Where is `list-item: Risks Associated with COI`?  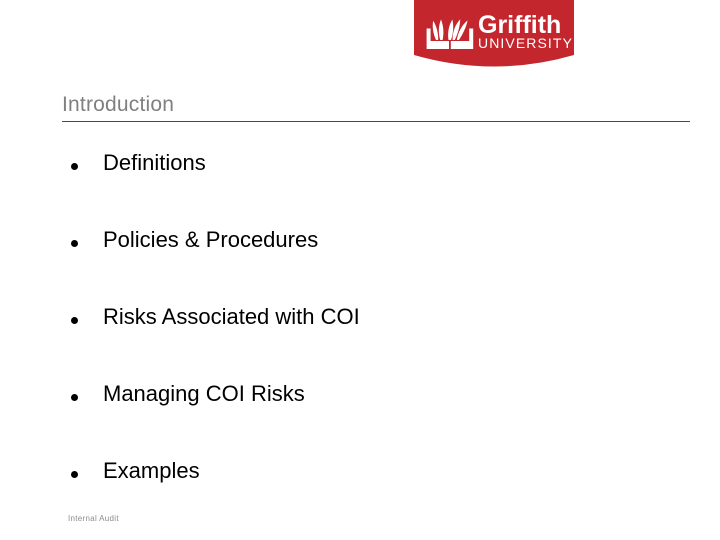 list-item: Risks Associated with COI is located at coordinates (368, 342).